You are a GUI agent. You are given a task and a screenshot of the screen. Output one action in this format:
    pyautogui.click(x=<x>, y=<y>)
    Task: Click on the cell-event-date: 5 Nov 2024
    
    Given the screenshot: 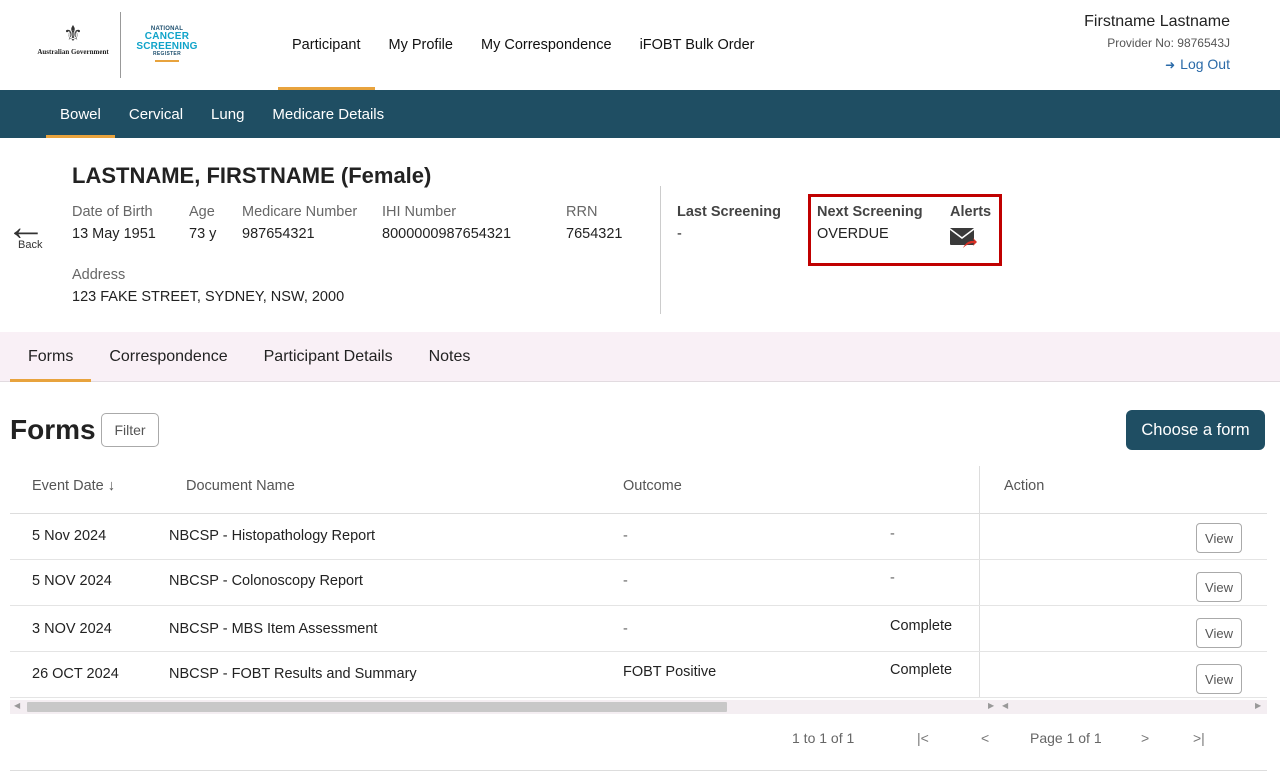 What is the action you would take?
    pyautogui.click(x=69, y=536)
    